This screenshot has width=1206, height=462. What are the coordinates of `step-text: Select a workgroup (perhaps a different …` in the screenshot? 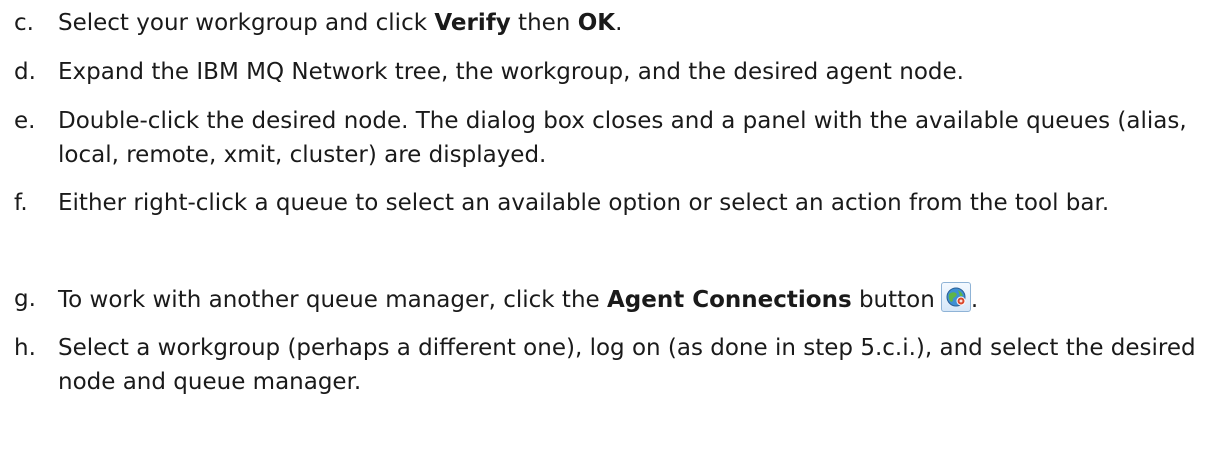 It's located at (627, 365).